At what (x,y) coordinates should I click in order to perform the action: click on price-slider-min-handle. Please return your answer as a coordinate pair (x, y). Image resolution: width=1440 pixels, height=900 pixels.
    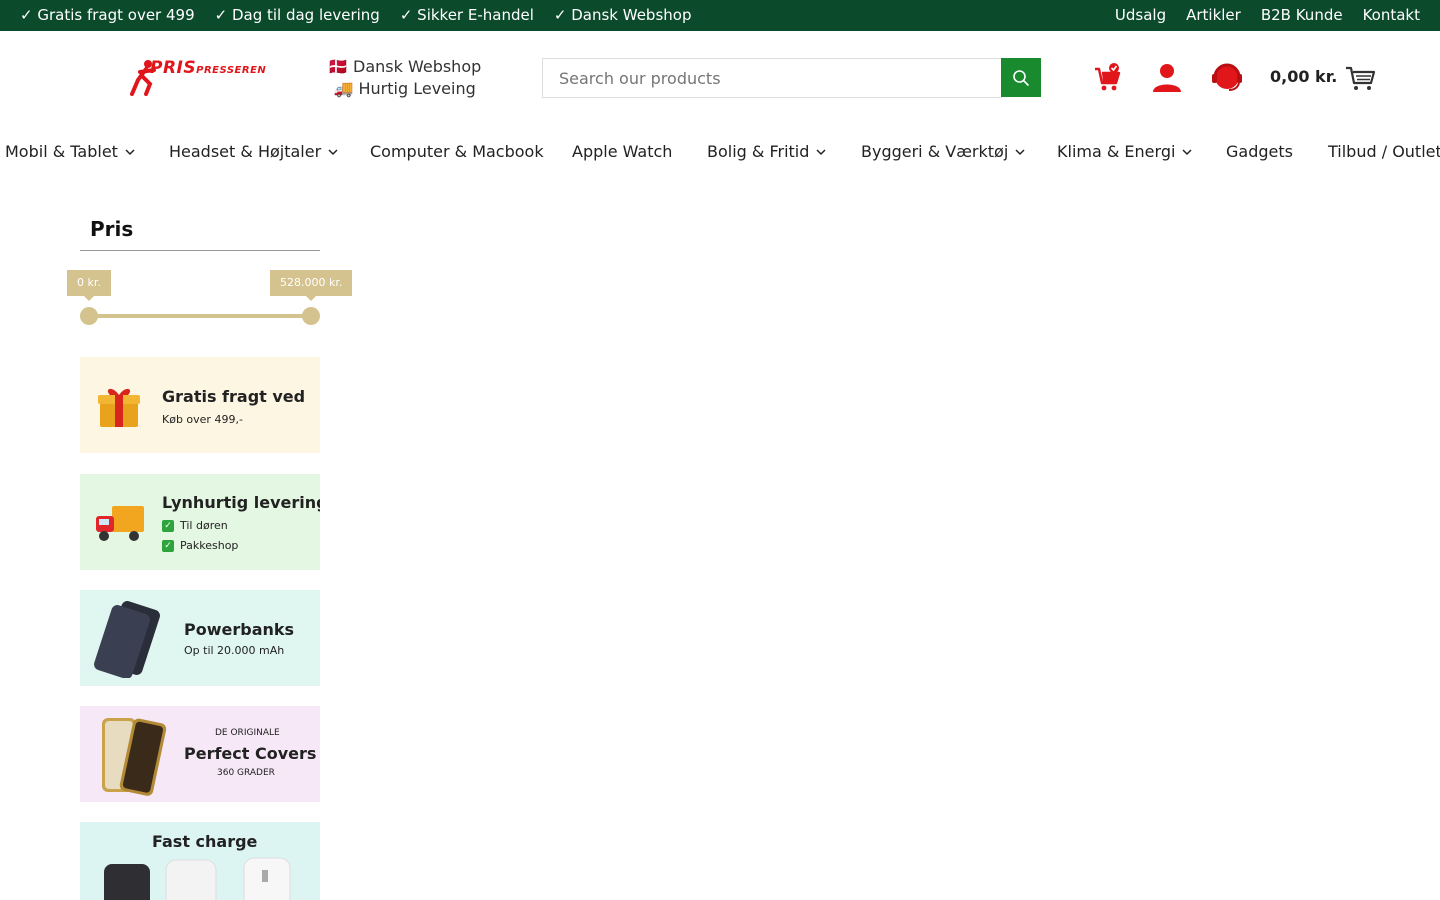
    Looking at the image, I should click on (89, 316).